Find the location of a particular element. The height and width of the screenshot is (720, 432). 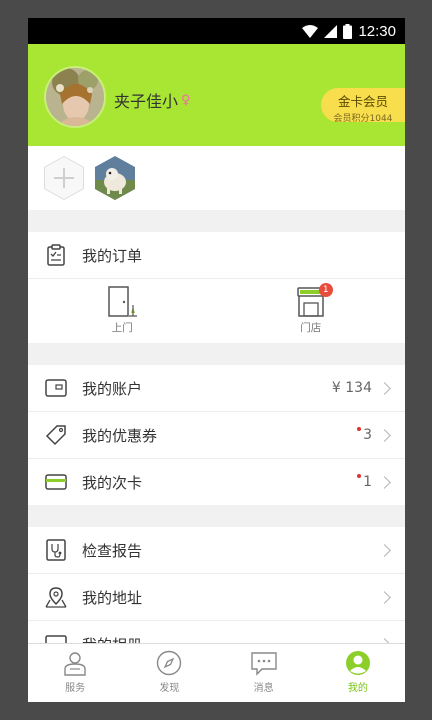

member-level: 金卡会员 is located at coordinates (362, 101).